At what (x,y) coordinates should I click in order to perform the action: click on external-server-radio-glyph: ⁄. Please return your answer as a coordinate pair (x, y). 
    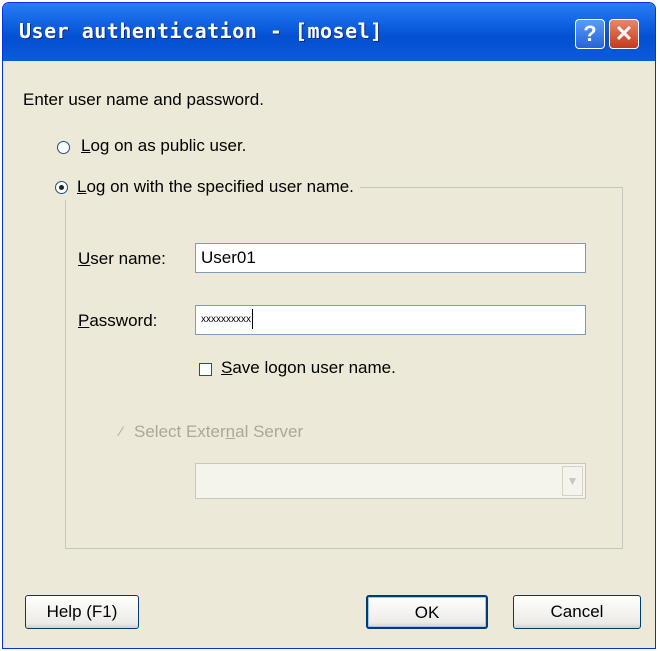
    Looking at the image, I should click on (121, 431).